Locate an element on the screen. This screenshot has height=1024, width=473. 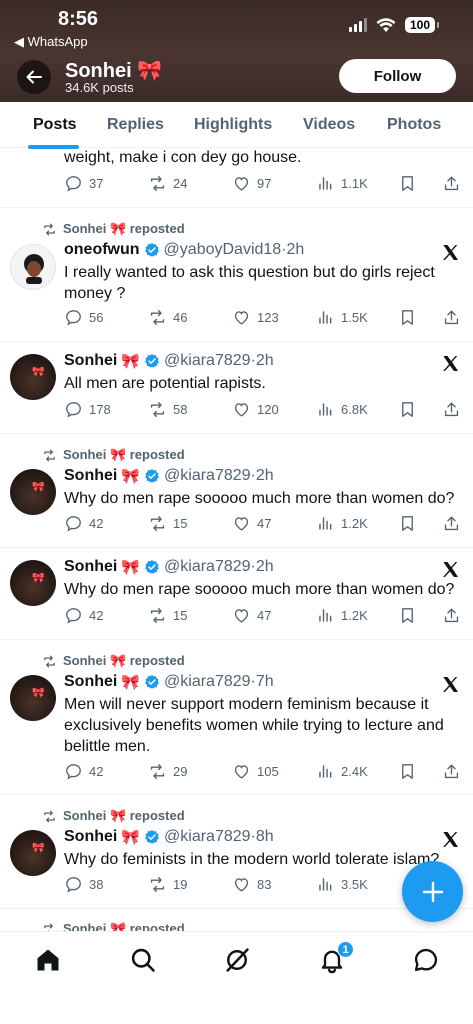
follow-button: Follow is located at coordinates (397, 76).